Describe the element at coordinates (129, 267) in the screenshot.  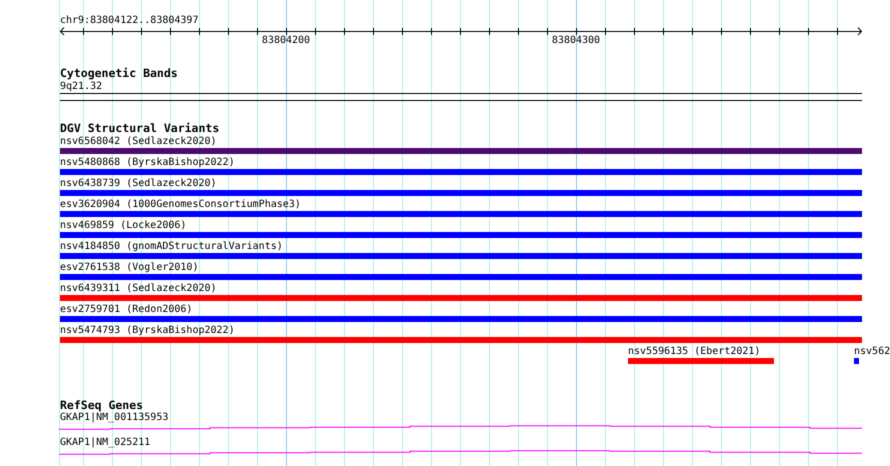
I see `variant-label: esv2761538 (Vogler2010)` at that location.